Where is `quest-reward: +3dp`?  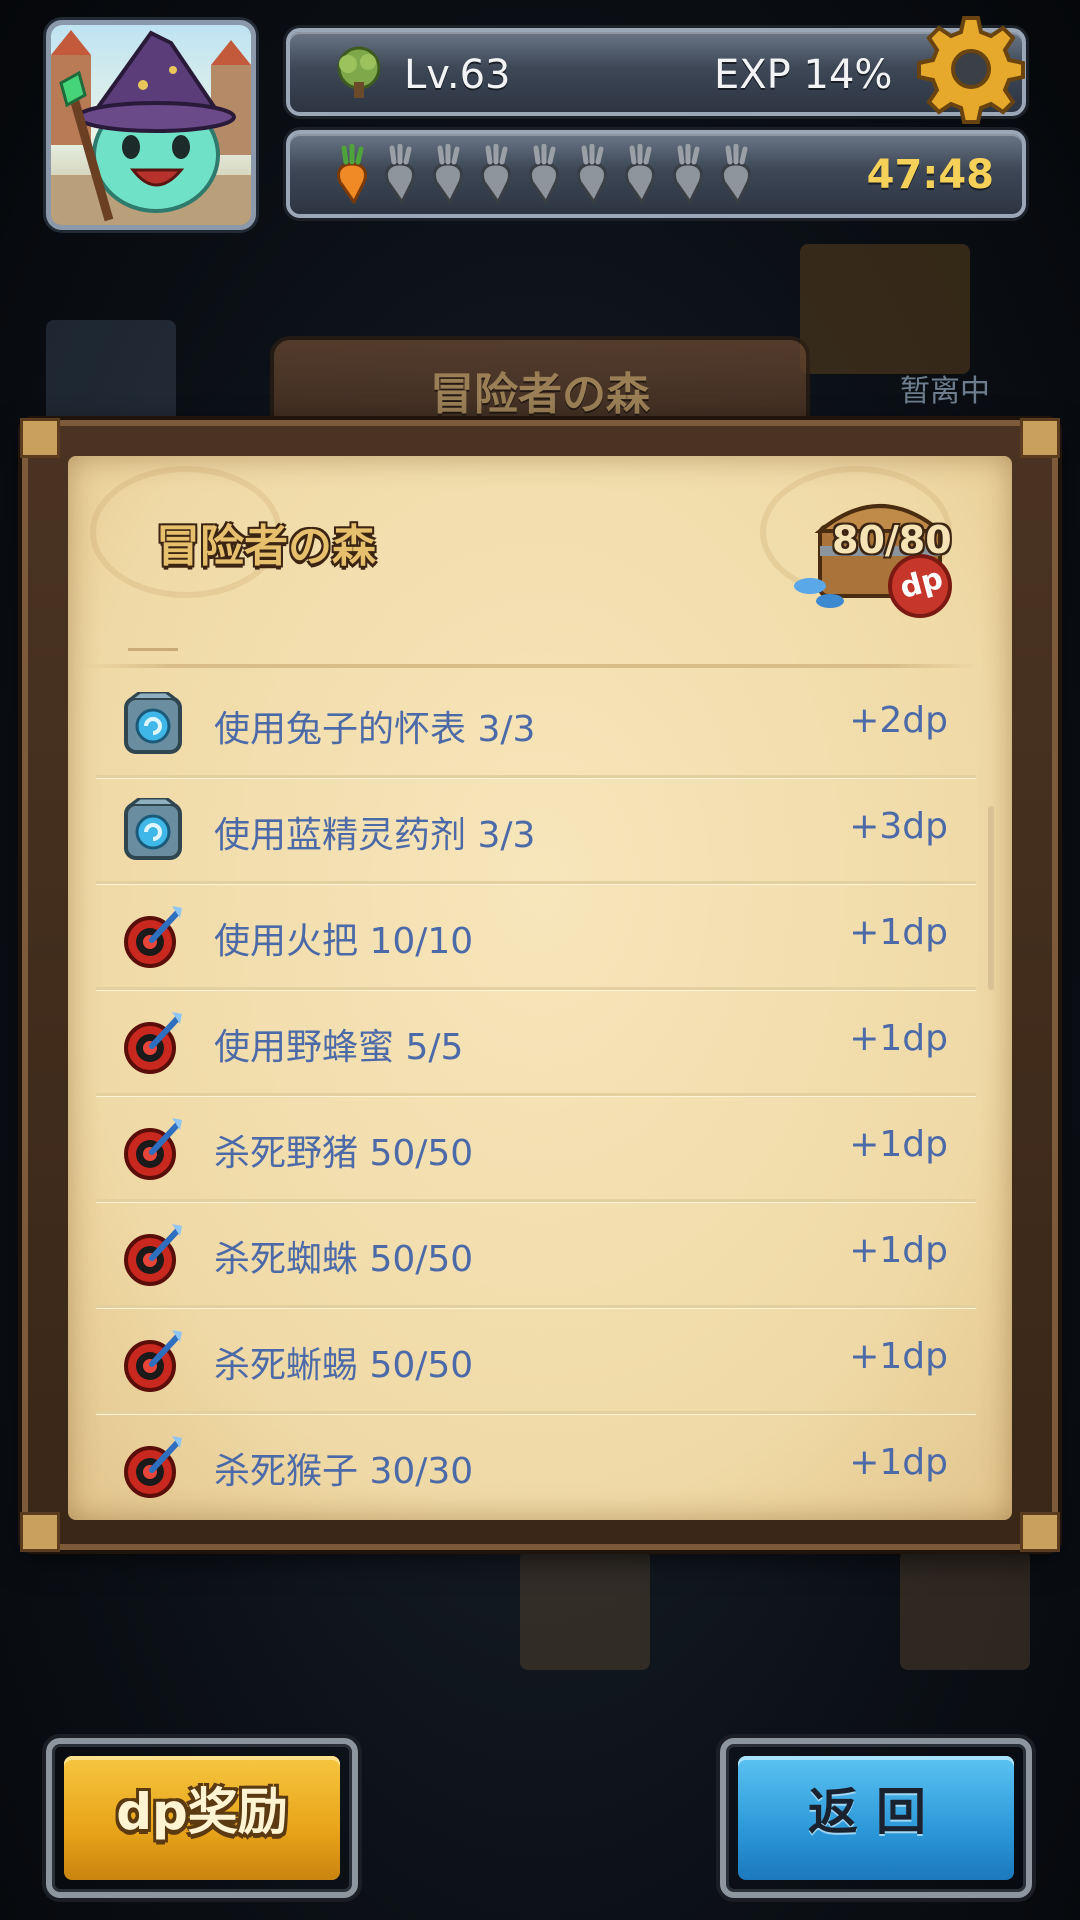 quest-reward: +3dp is located at coordinates (898, 826).